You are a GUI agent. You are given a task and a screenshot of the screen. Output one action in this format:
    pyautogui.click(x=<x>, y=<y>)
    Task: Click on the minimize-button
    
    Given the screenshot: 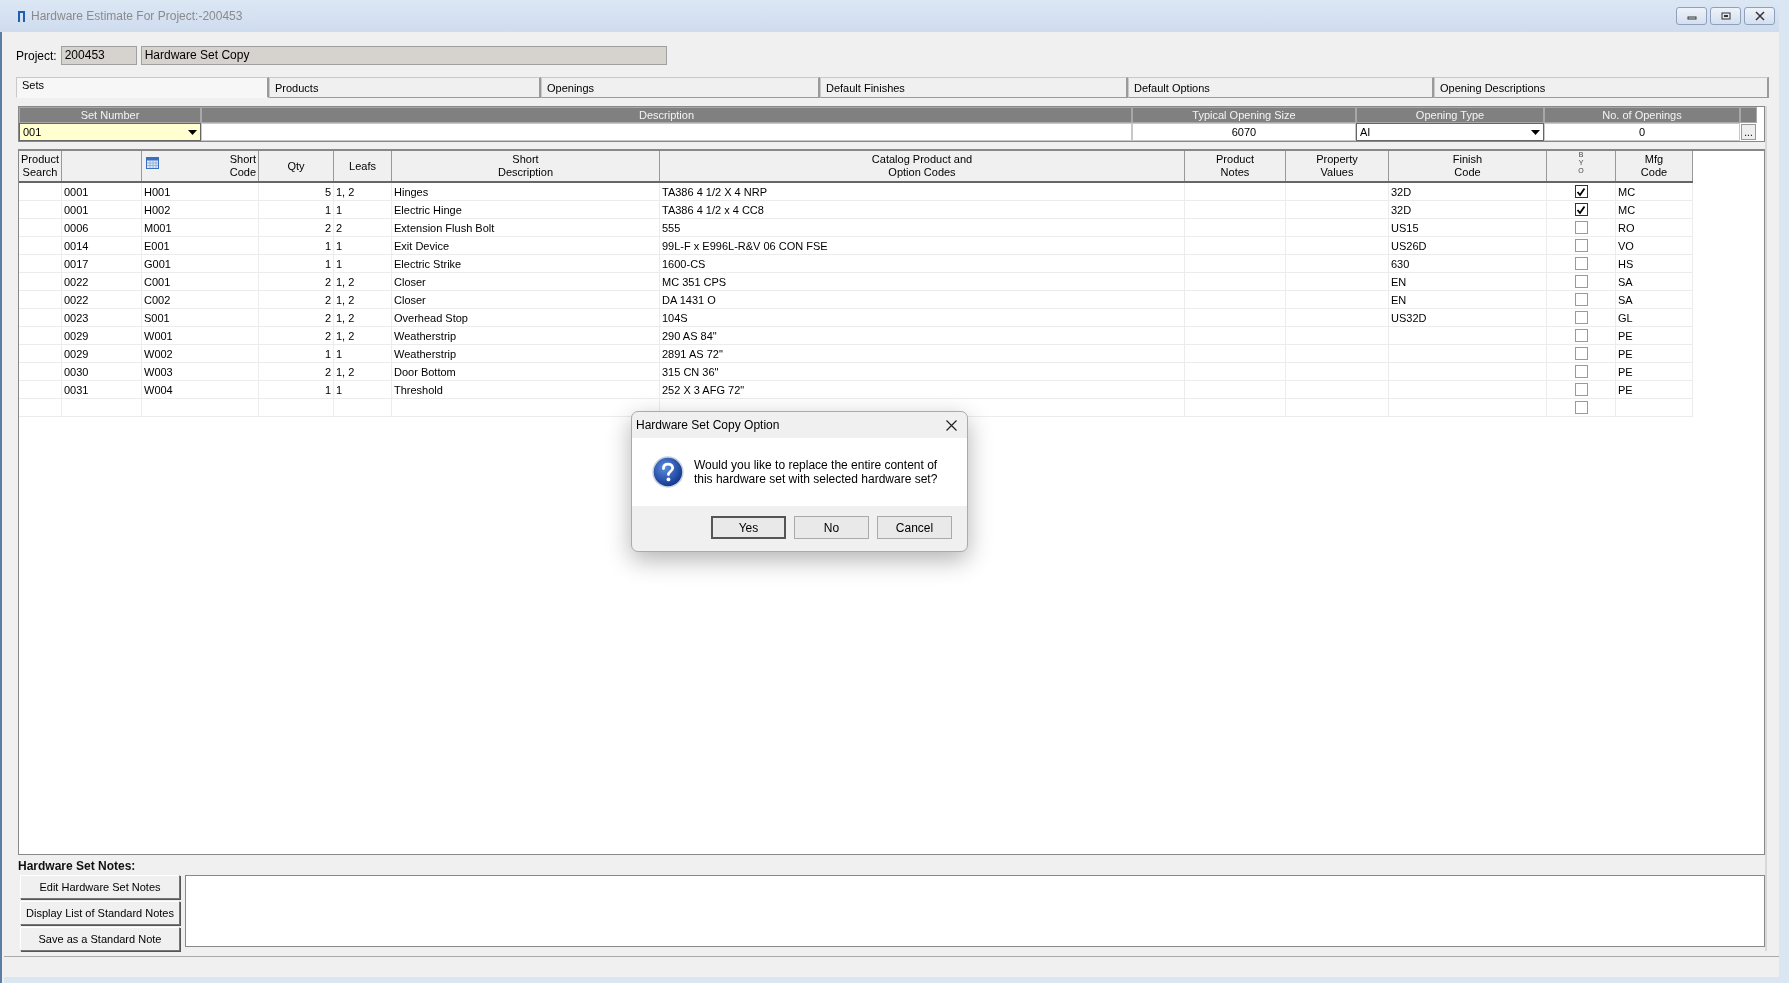 What is the action you would take?
    pyautogui.click(x=1691, y=16)
    